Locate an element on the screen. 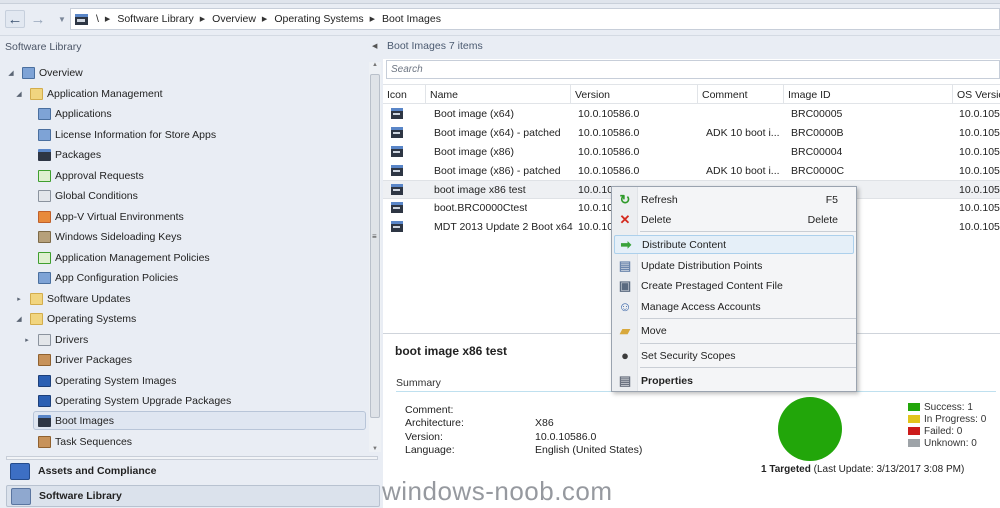 The image size is (1000, 508). workspace-label: Software Library is located at coordinates (80, 496).